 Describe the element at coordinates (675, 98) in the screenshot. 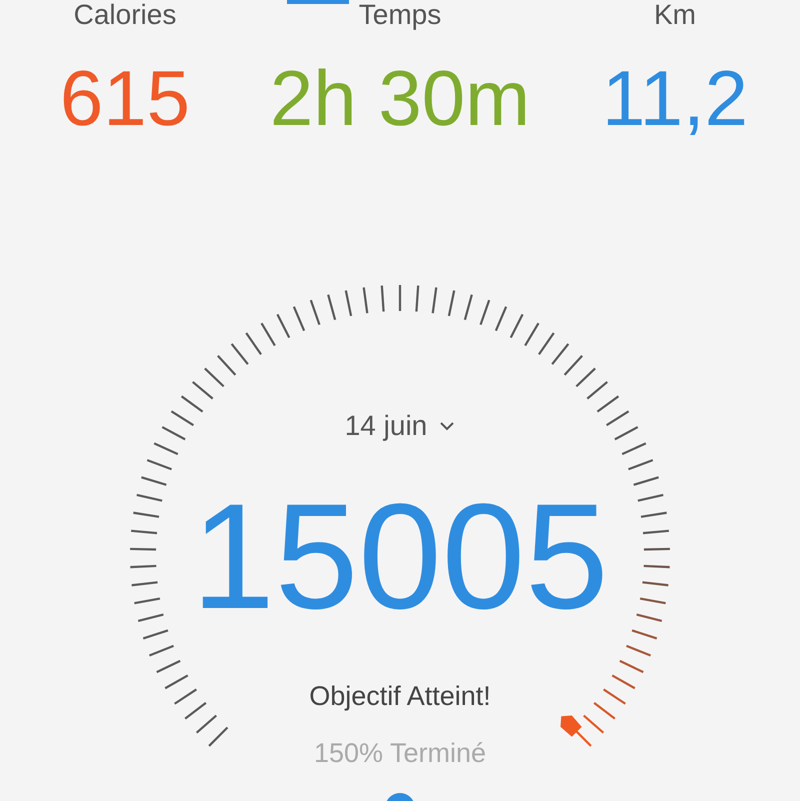

I see `stat-value: 11,2` at that location.